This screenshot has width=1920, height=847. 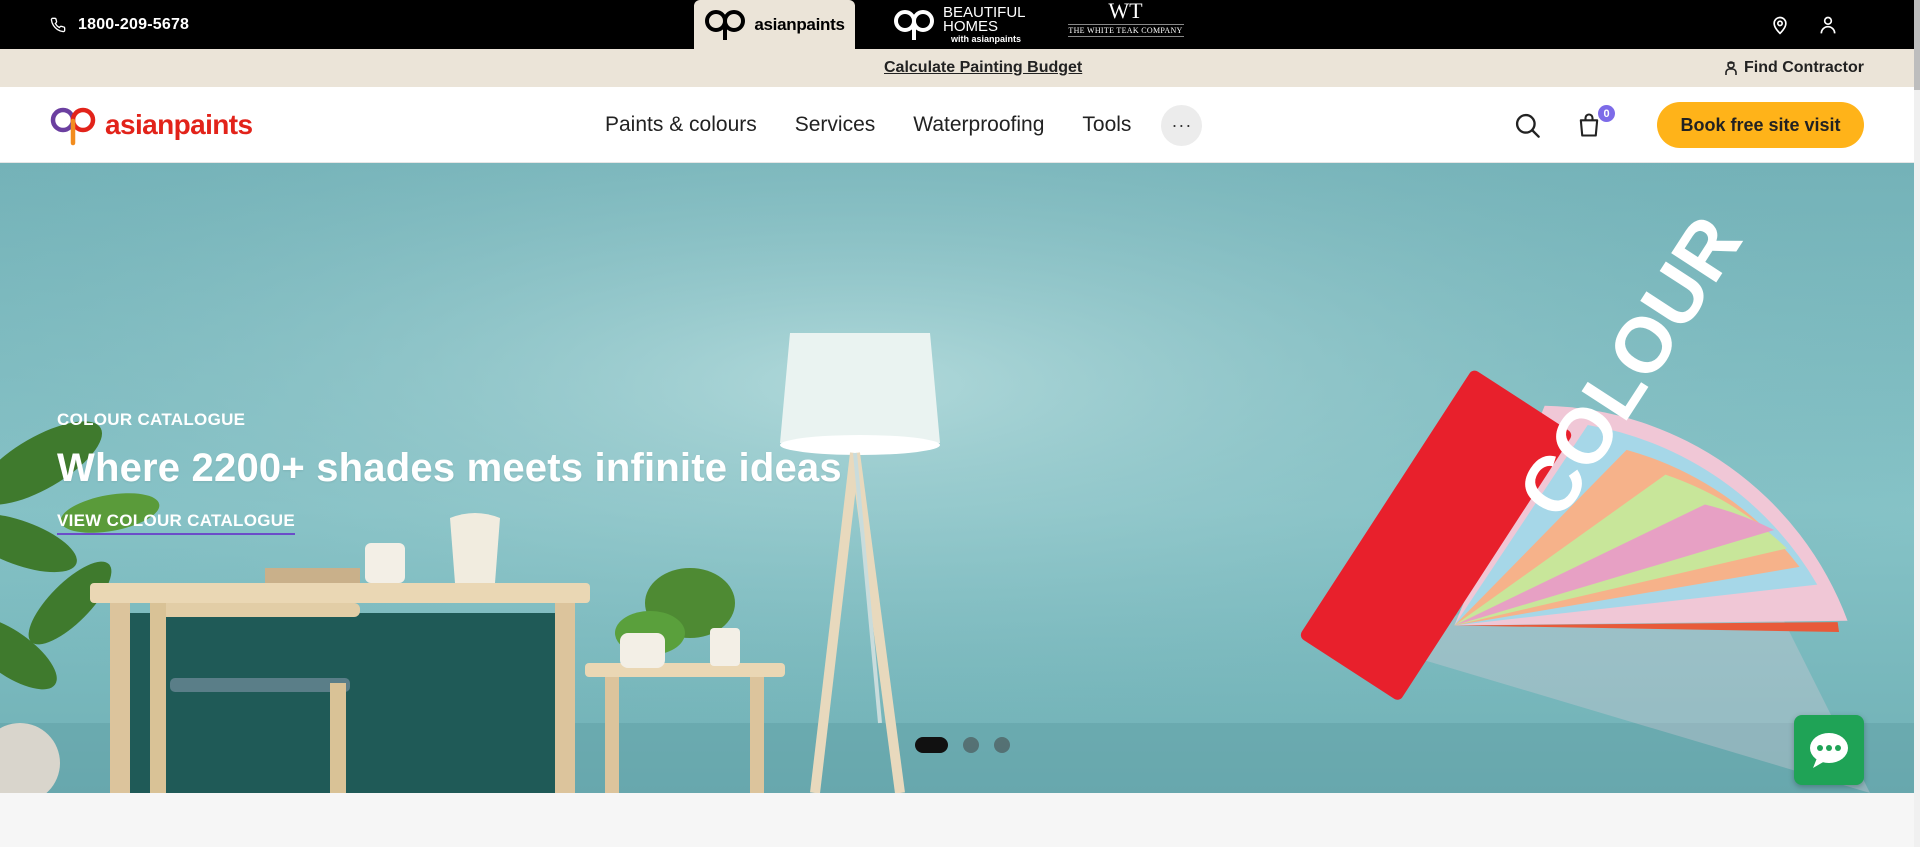 What do you see at coordinates (725, 24) in the screenshot?
I see `asianpaints-mark-icon` at bounding box center [725, 24].